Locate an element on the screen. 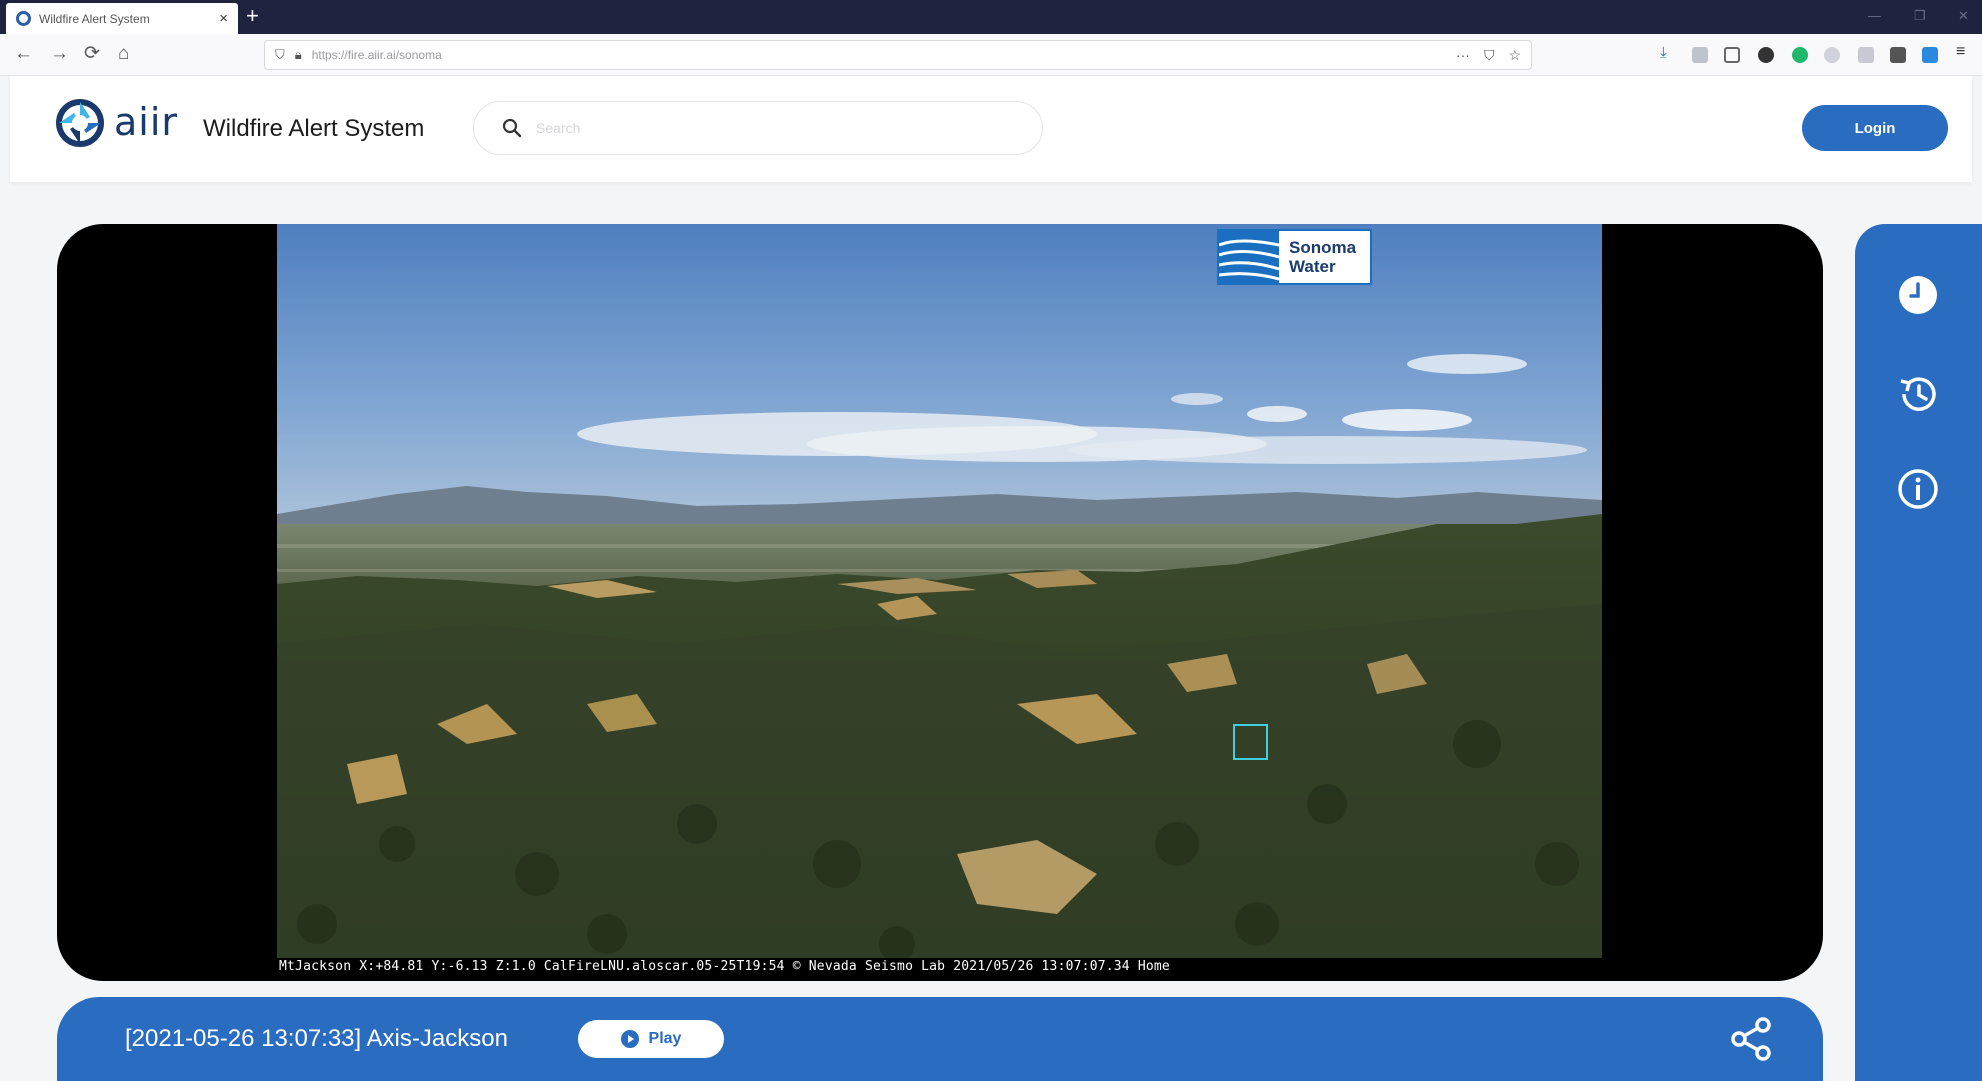 Image resolution: width=1982 pixels, height=1081 pixels. clock-icon is located at coordinates (1918, 295).